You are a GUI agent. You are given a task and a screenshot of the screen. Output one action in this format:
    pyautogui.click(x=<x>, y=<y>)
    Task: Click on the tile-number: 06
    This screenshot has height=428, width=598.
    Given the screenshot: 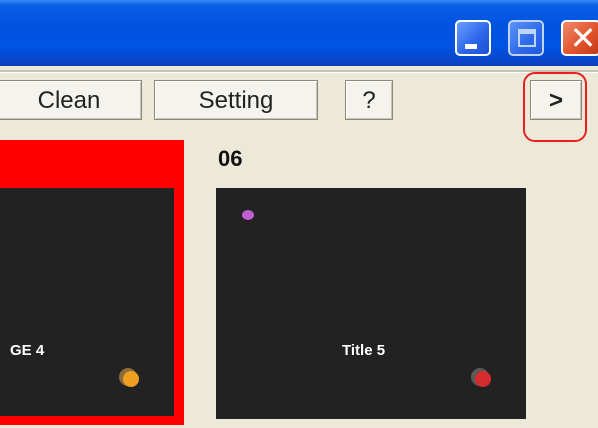 What is the action you would take?
    pyautogui.click(x=230, y=158)
    